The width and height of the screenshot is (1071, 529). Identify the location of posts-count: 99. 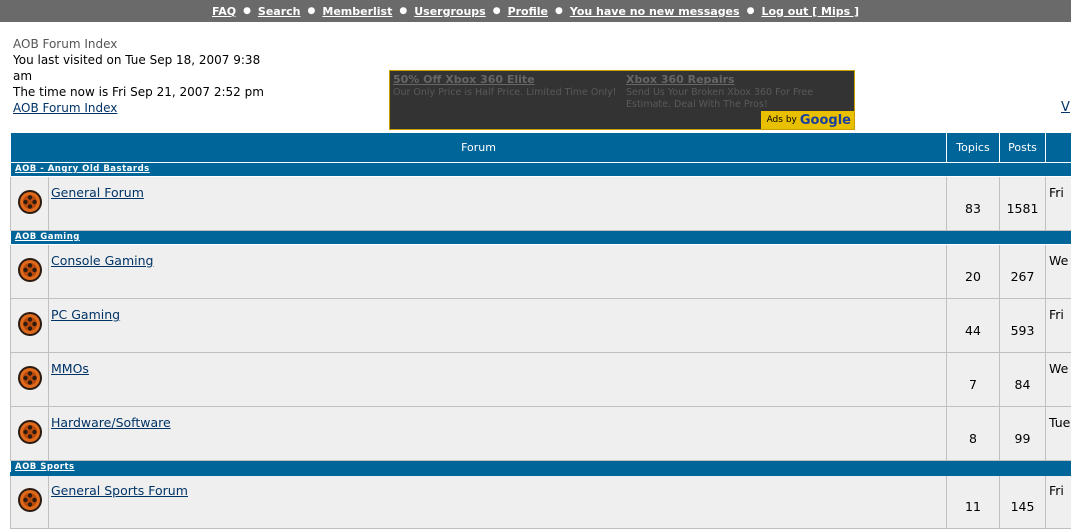
(1023, 434).